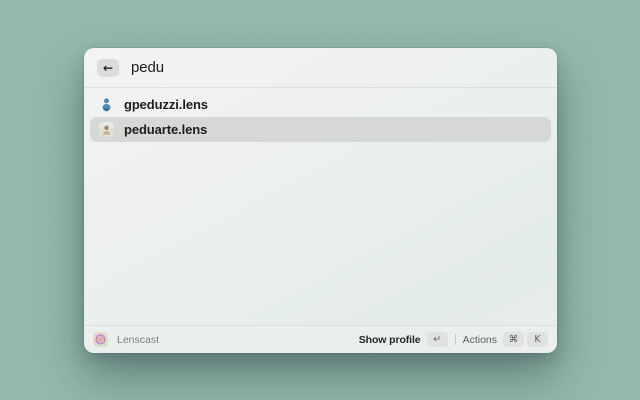  I want to click on person-avatar-icon, so click(106, 104).